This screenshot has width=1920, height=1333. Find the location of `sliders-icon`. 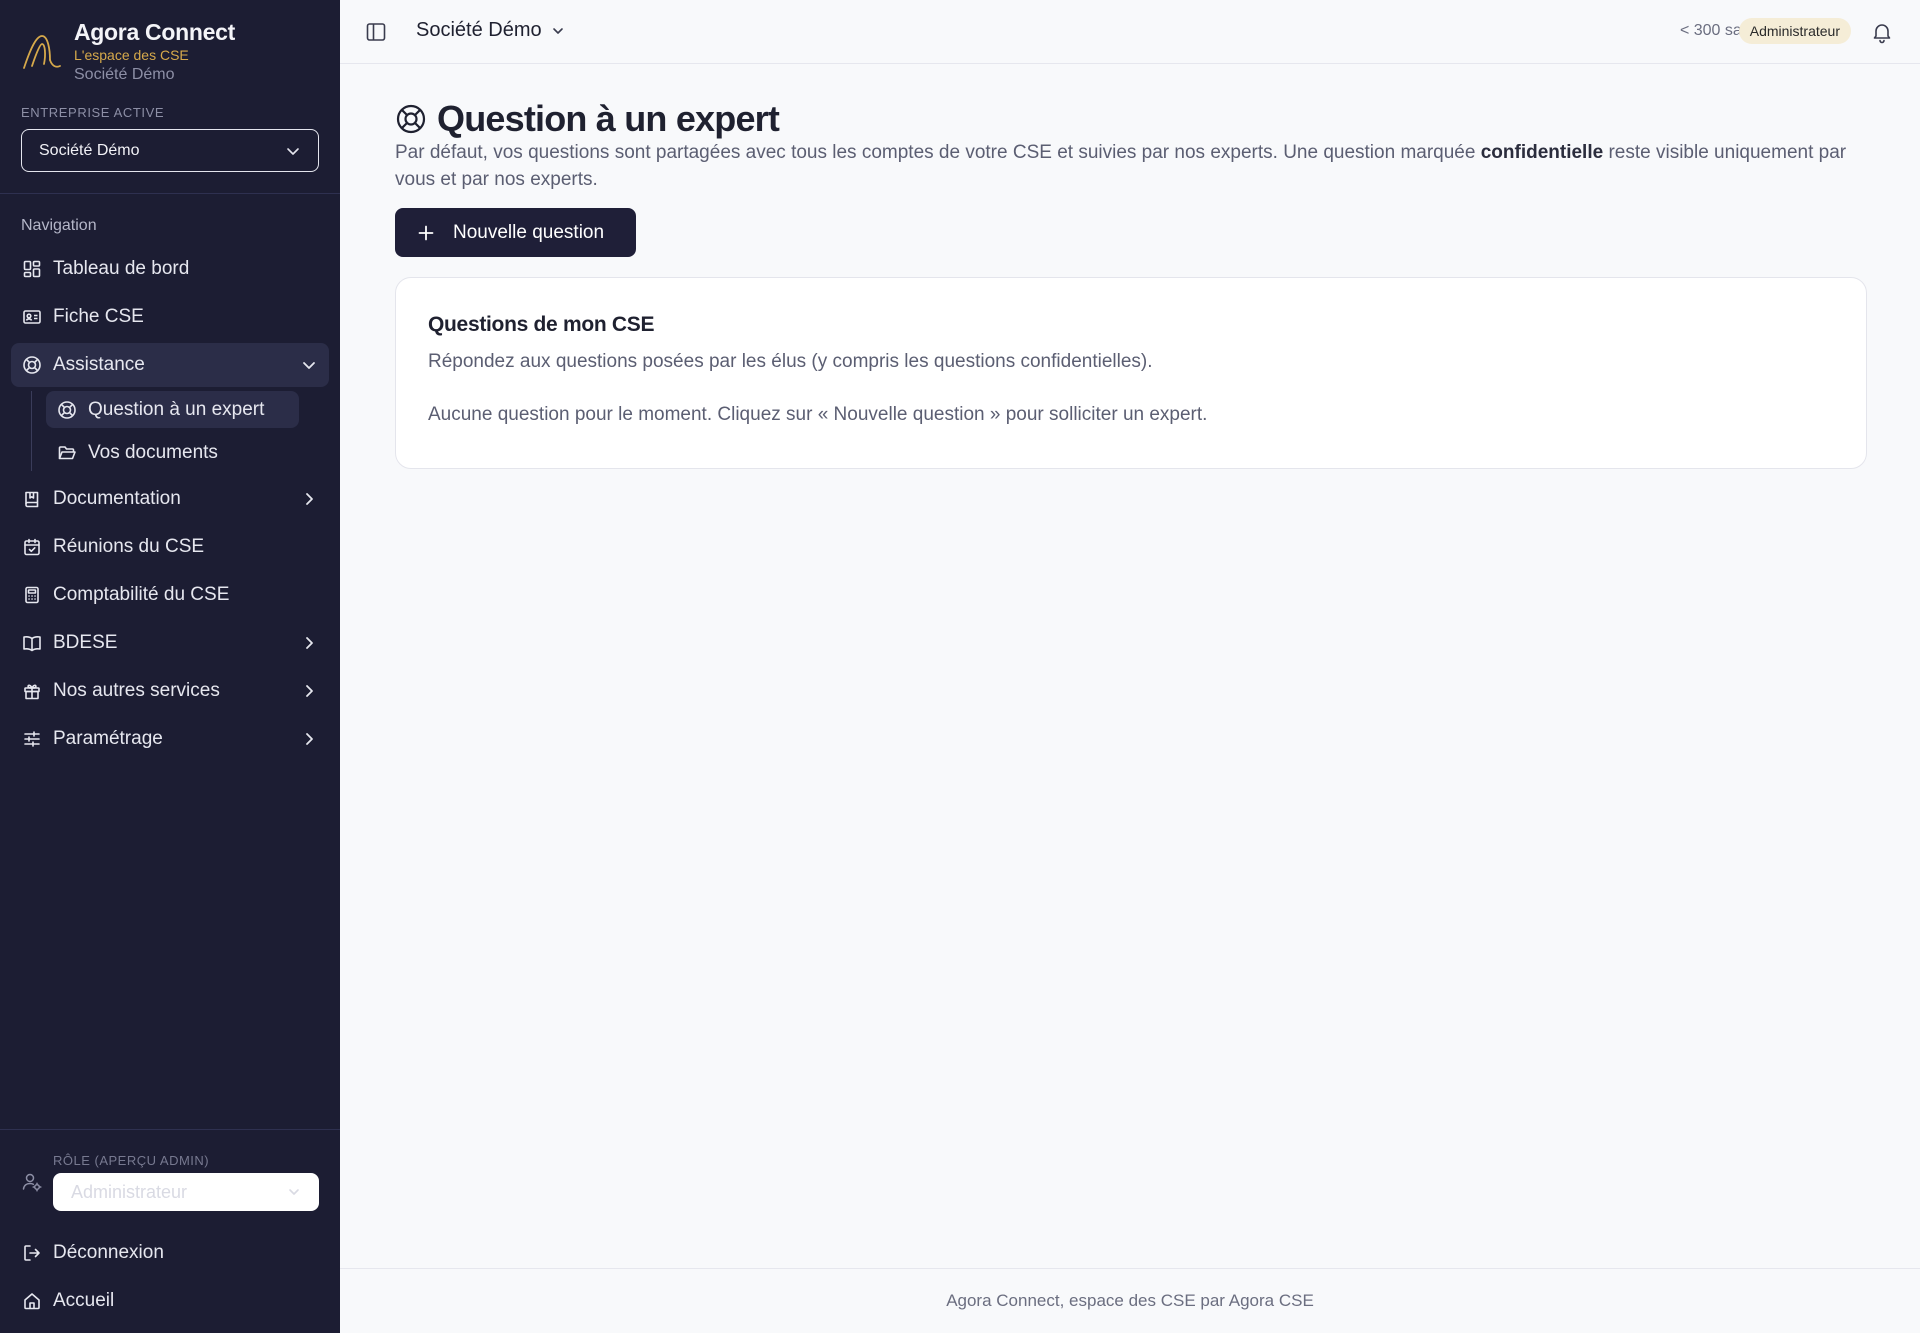

sliders-icon is located at coordinates (32, 739).